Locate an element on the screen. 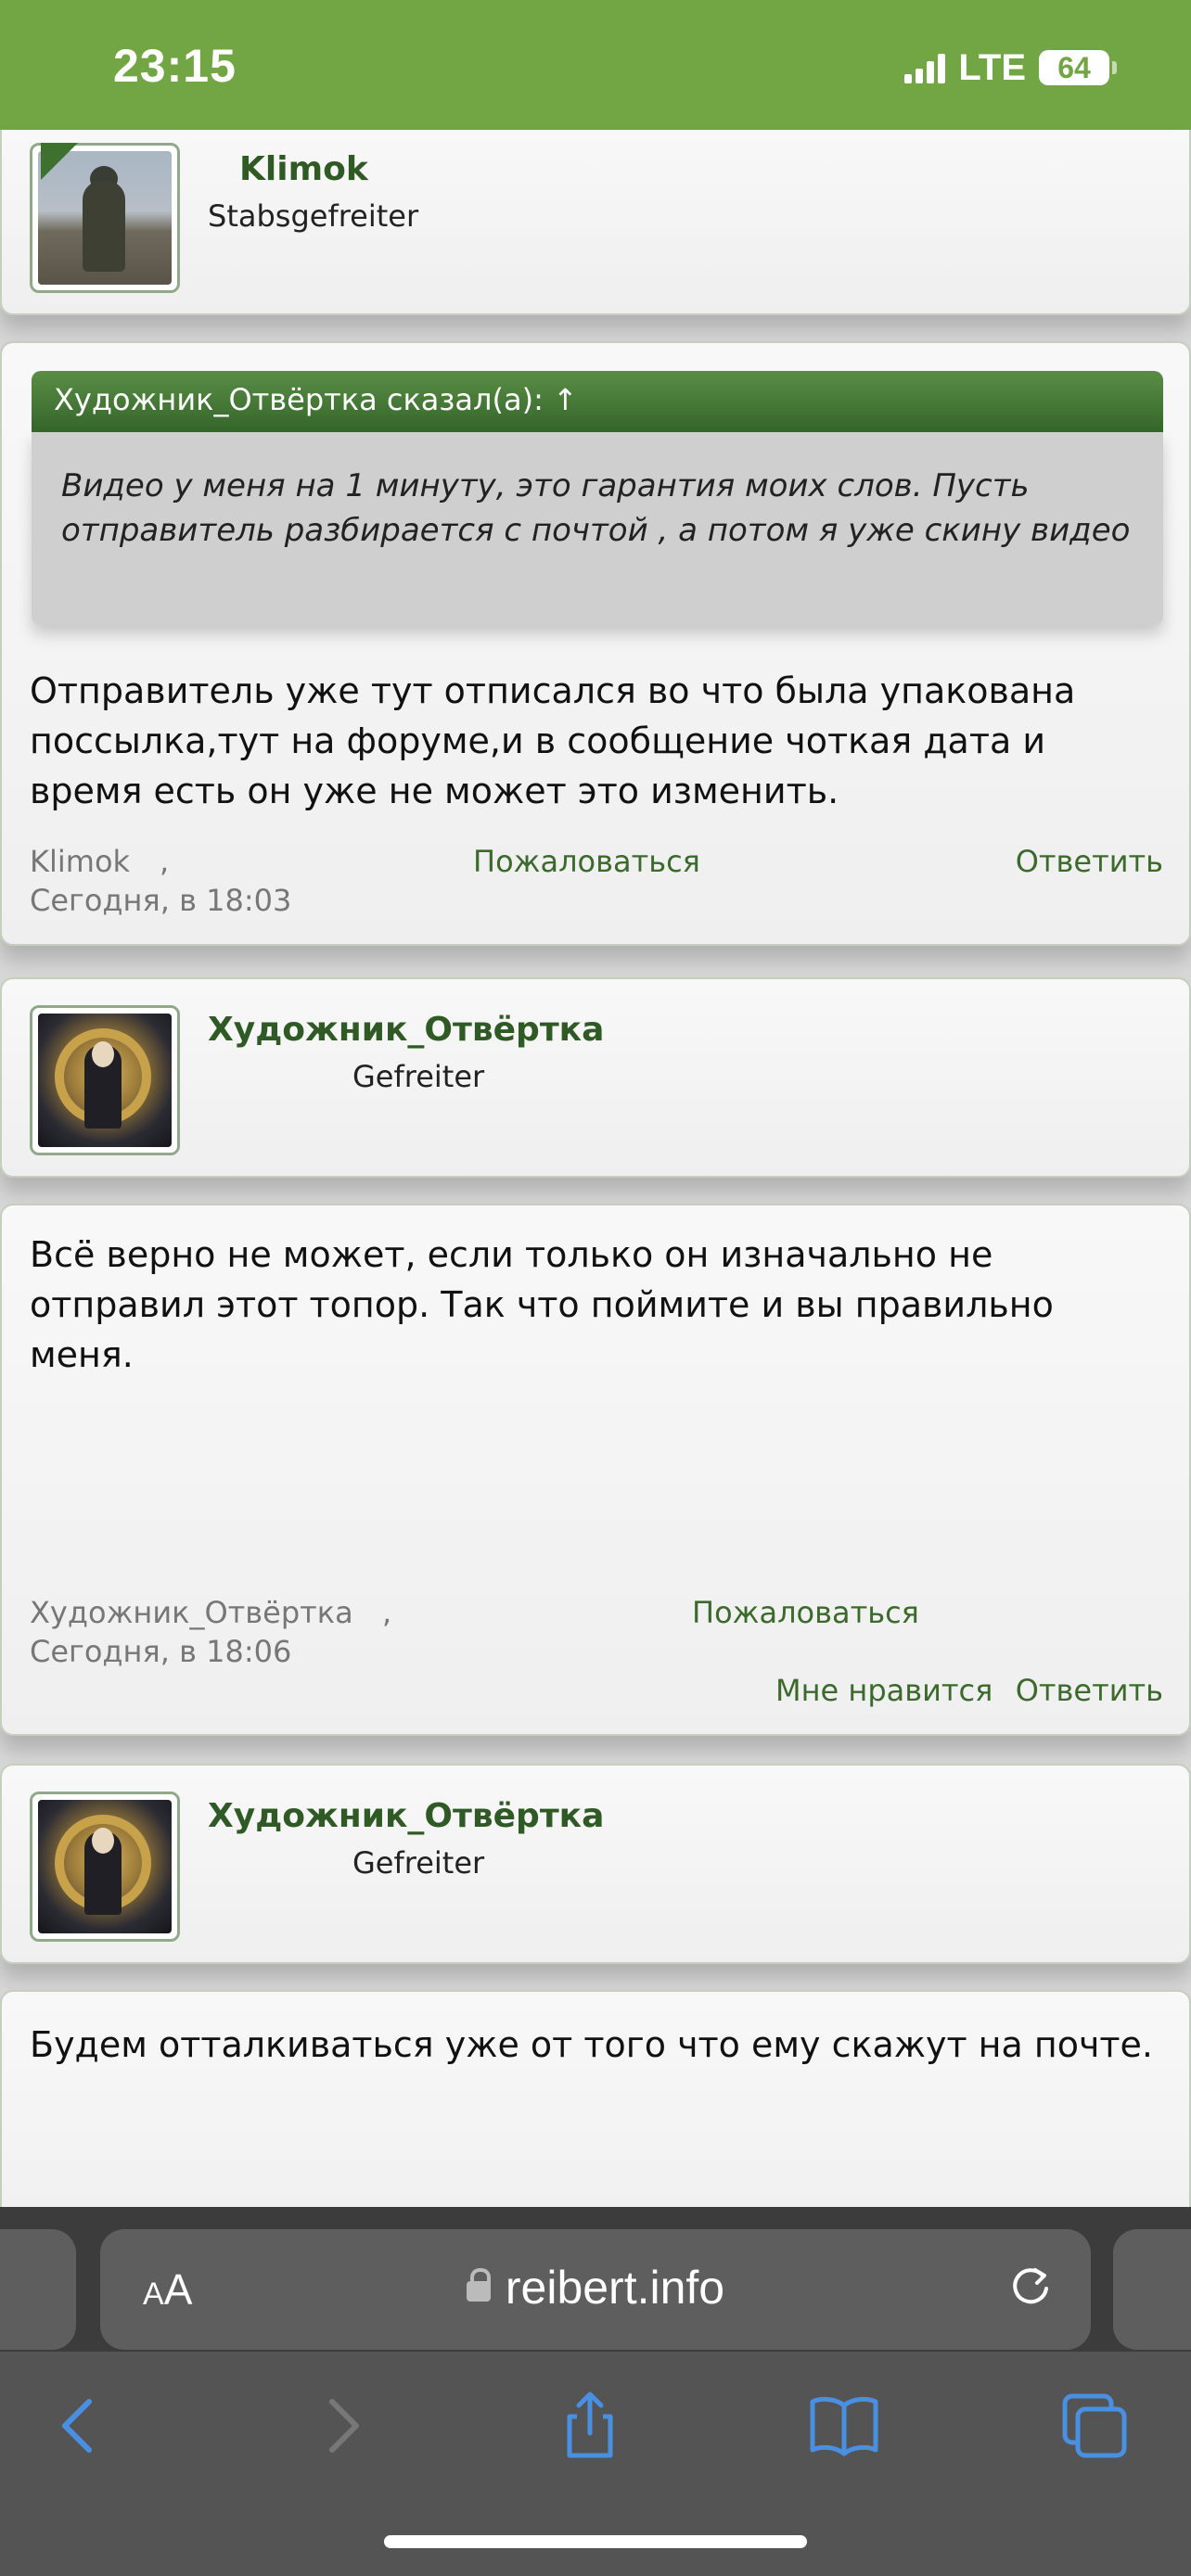 This screenshot has height=2576, width=1191. browser-address-bar: AA reibert.info is located at coordinates (595, 2279).